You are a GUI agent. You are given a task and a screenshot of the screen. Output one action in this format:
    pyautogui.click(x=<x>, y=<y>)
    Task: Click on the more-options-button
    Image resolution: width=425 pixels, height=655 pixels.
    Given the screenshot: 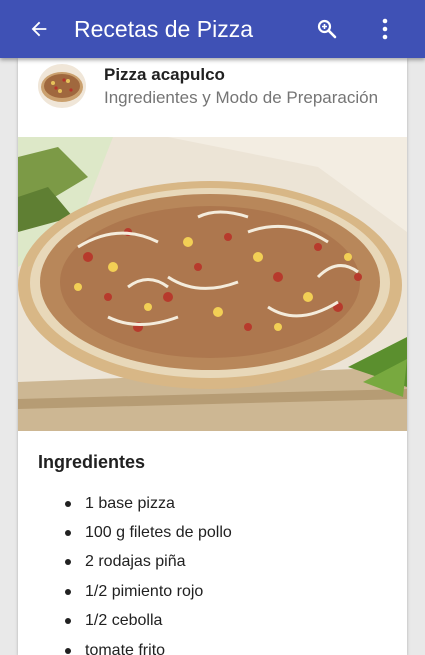 What is the action you would take?
    pyautogui.click(x=385, y=29)
    